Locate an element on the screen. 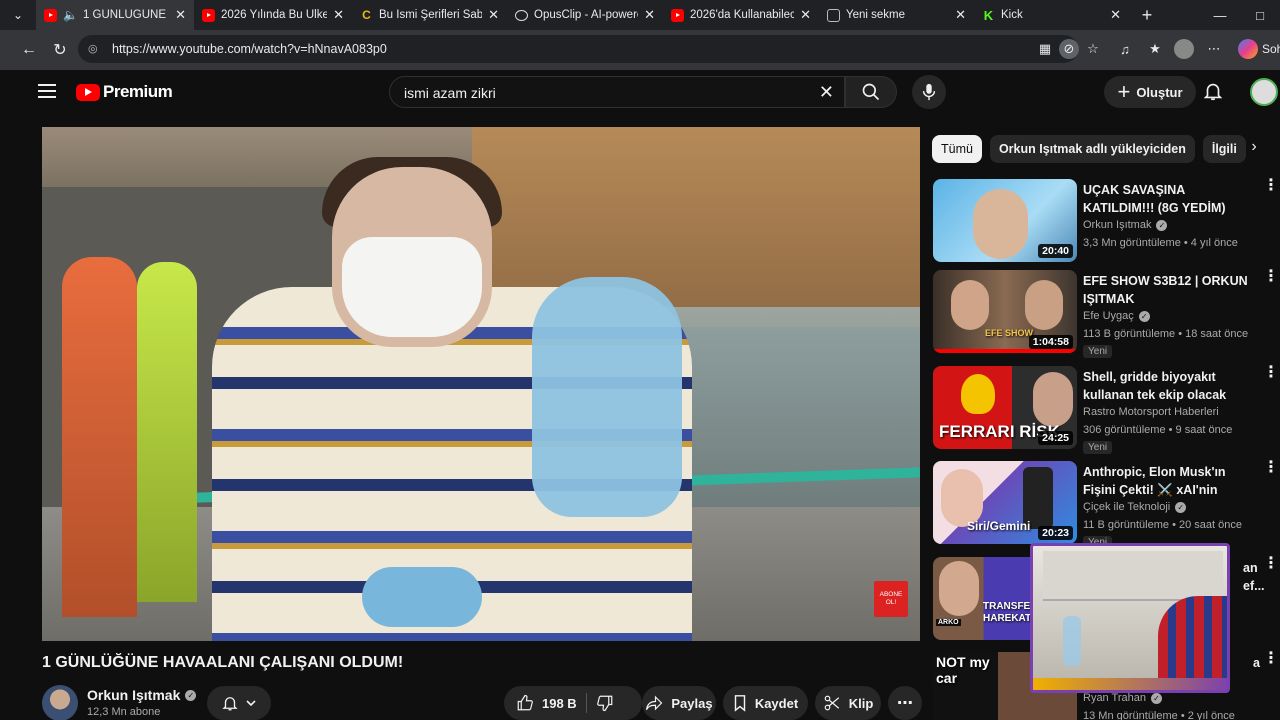 Image resolution: width=1280 pixels, height=720 pixels. chevron-down-icon is located at coordinates (251, 703).